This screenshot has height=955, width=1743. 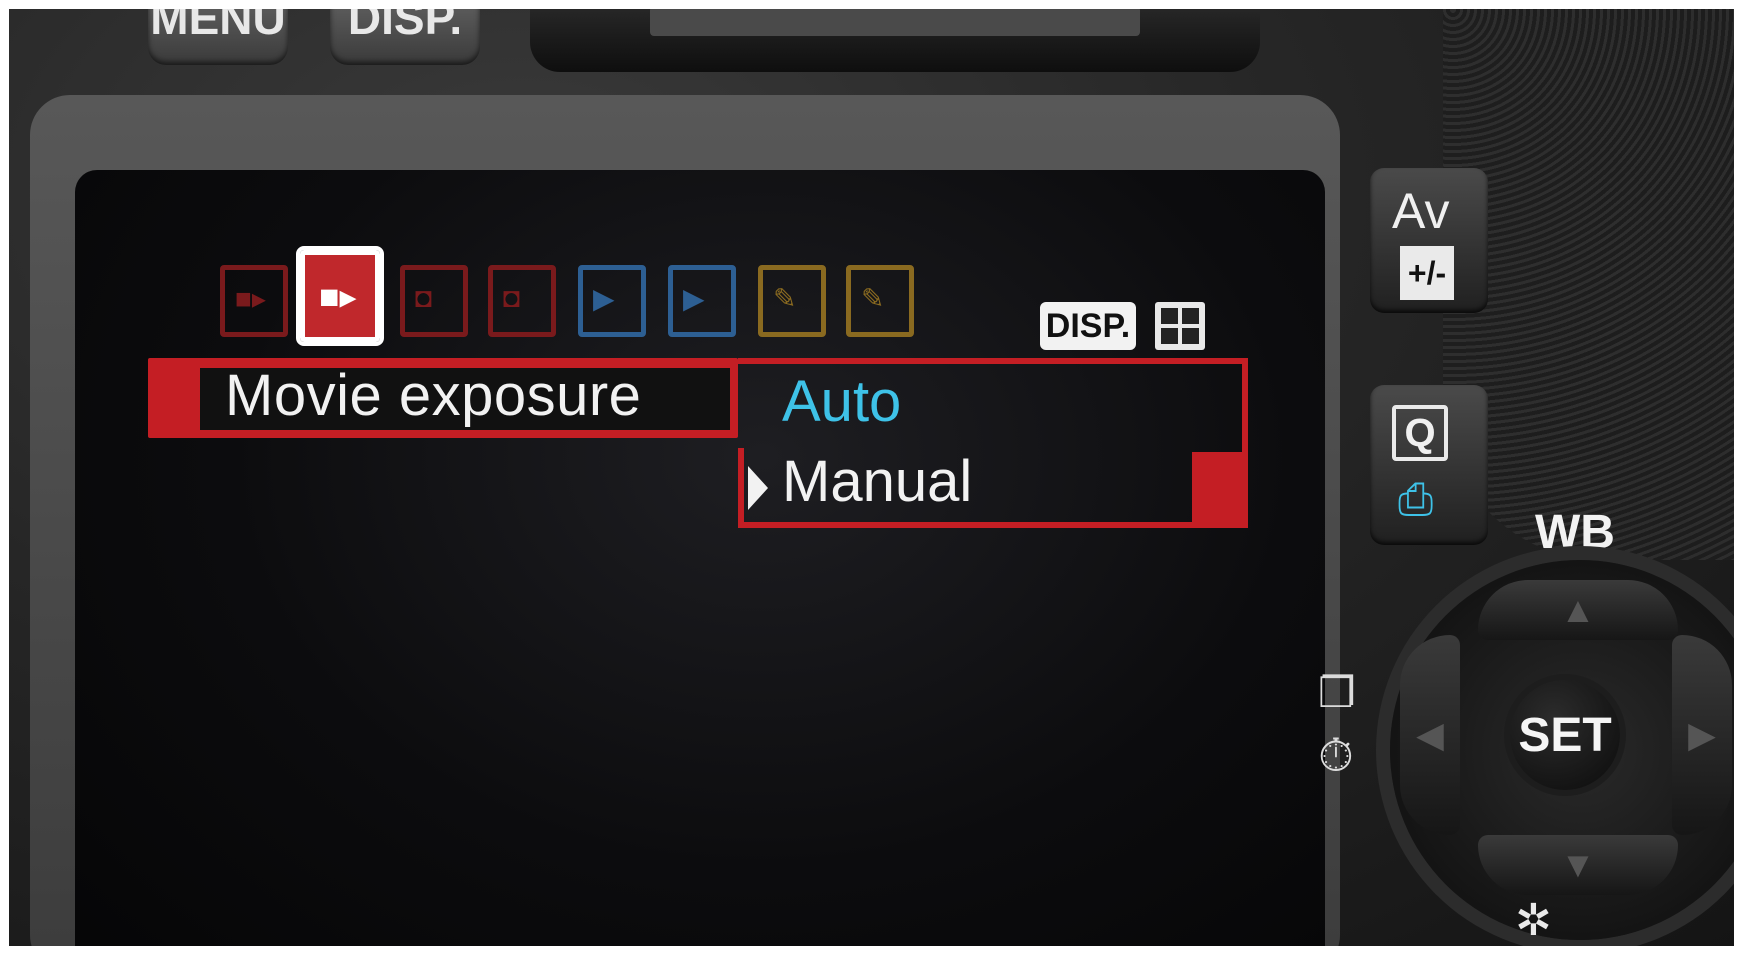 I want to click on arrow-down-icon: ▼, so click(x=1578, y=864).